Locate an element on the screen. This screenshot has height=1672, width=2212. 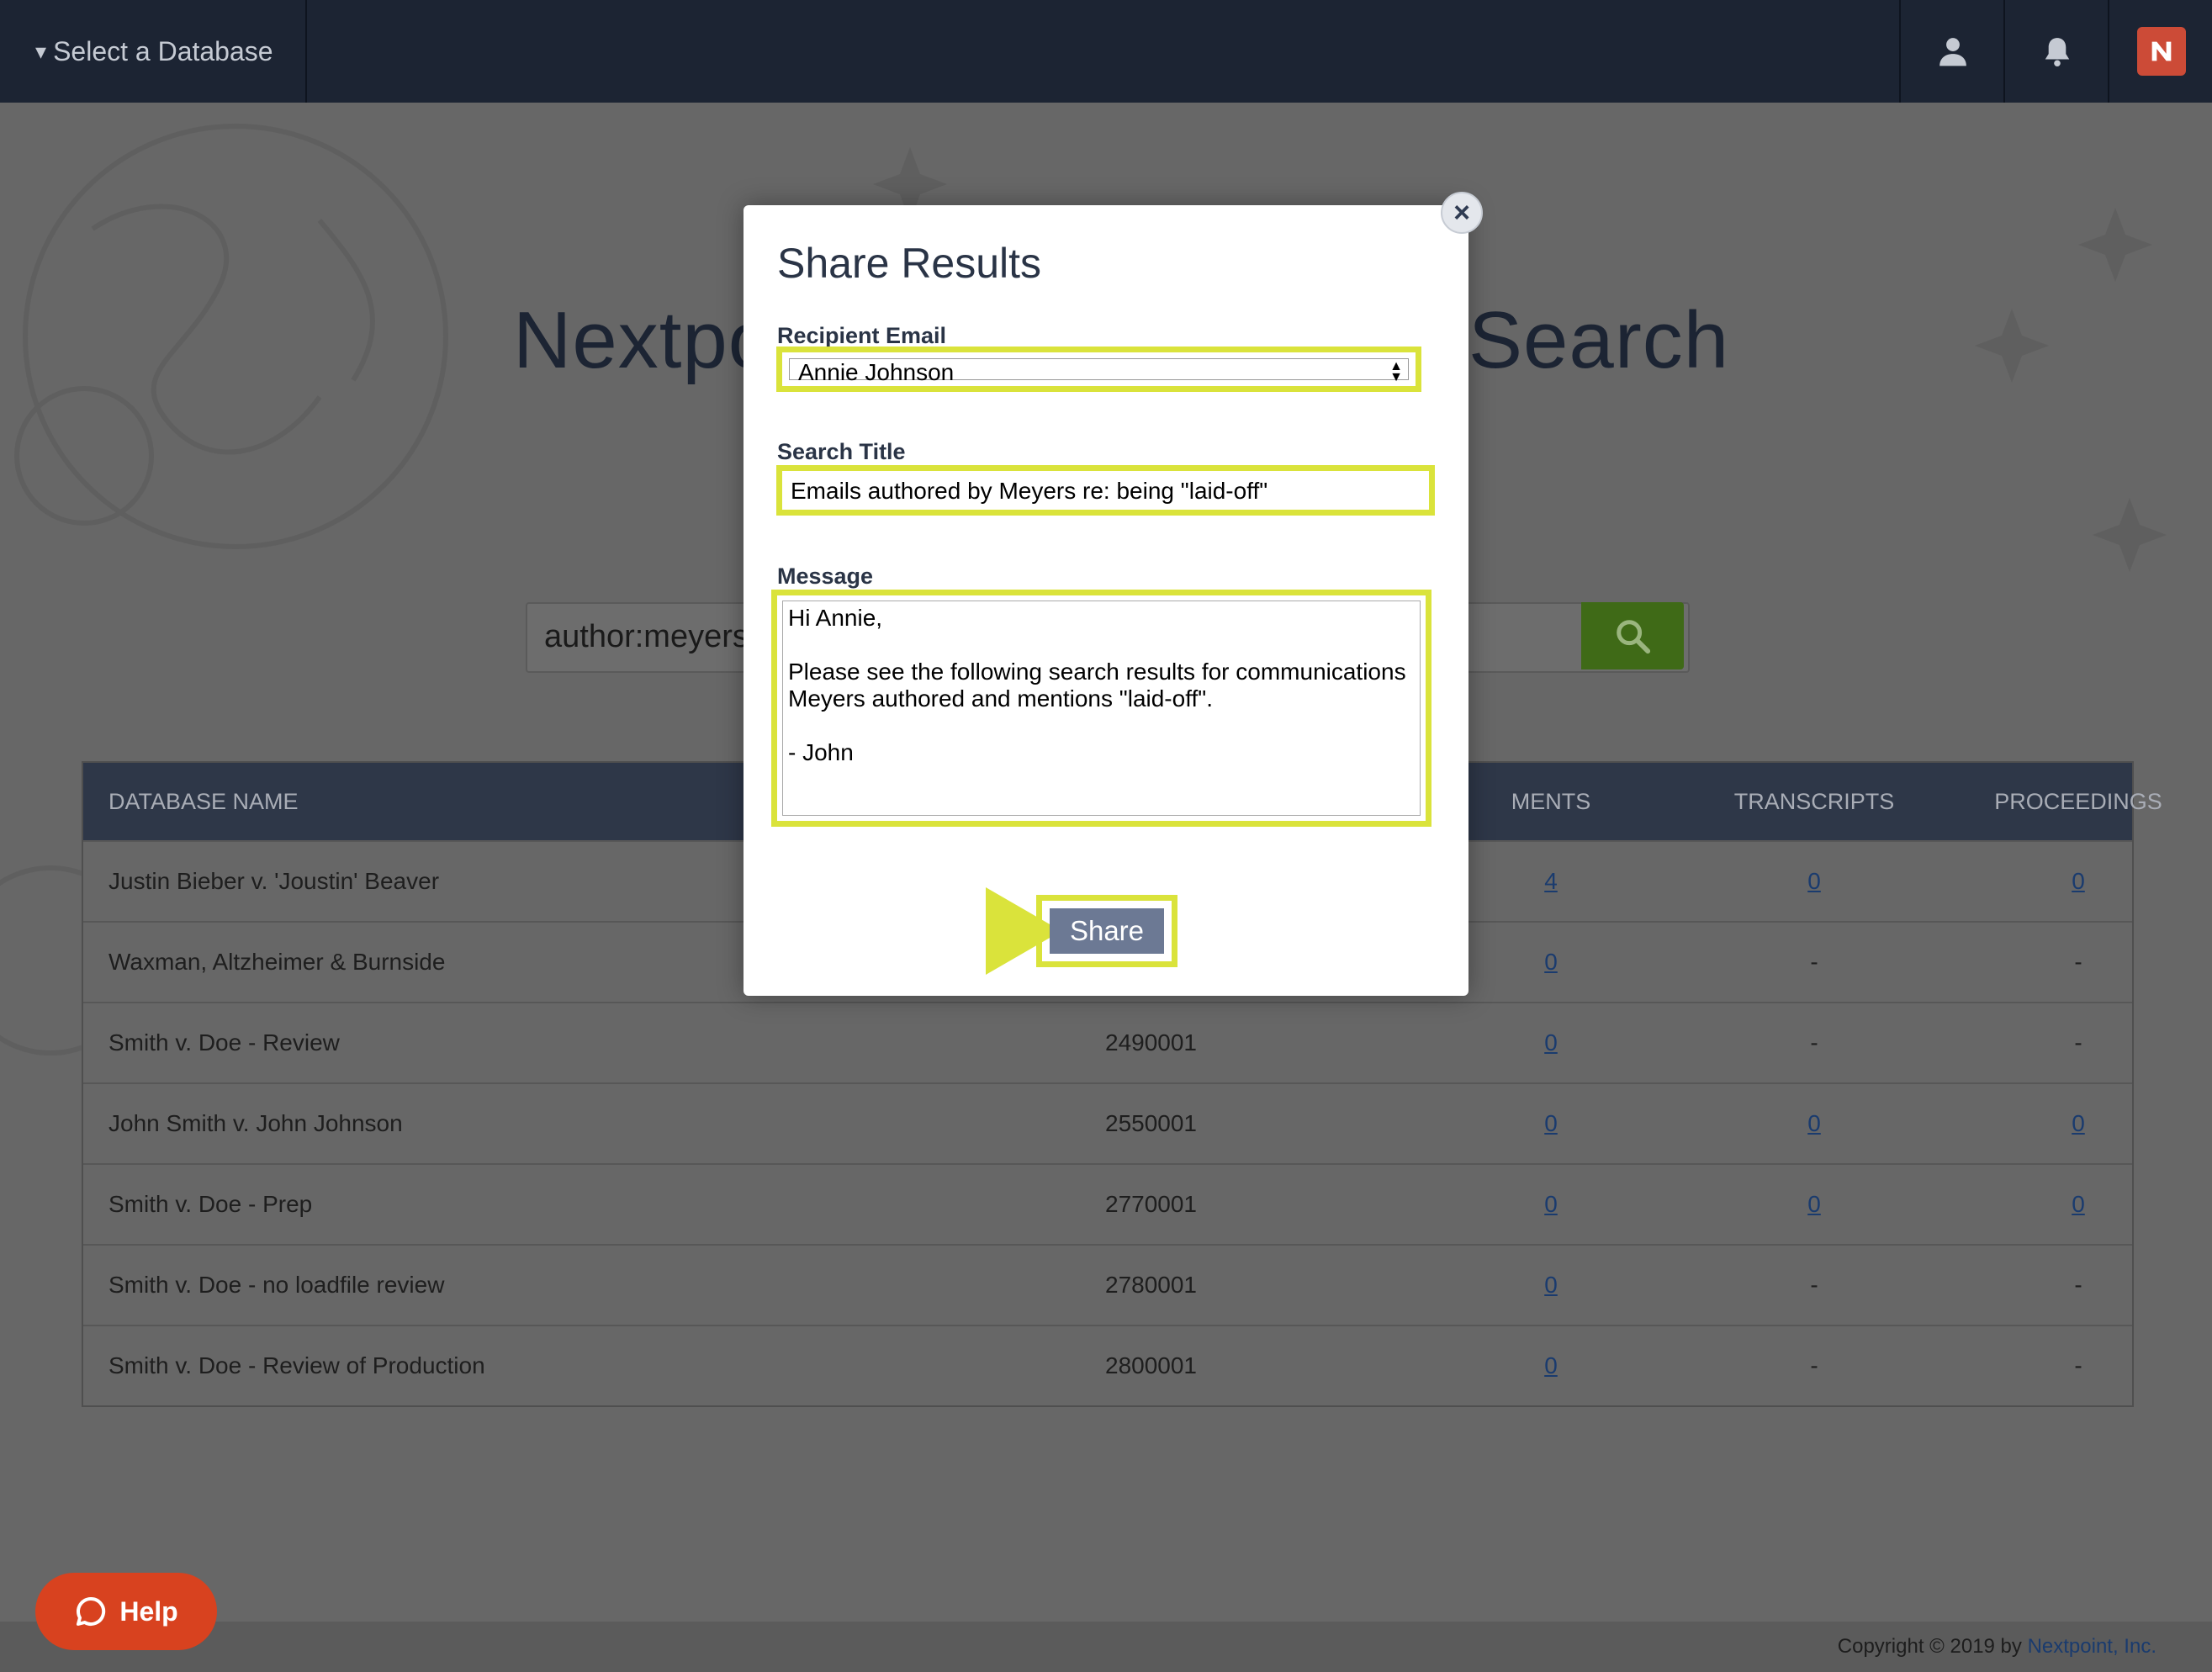
recipient-email-select: Annie Johnson ▲ ▼ is located at coordinates (1099, 371).